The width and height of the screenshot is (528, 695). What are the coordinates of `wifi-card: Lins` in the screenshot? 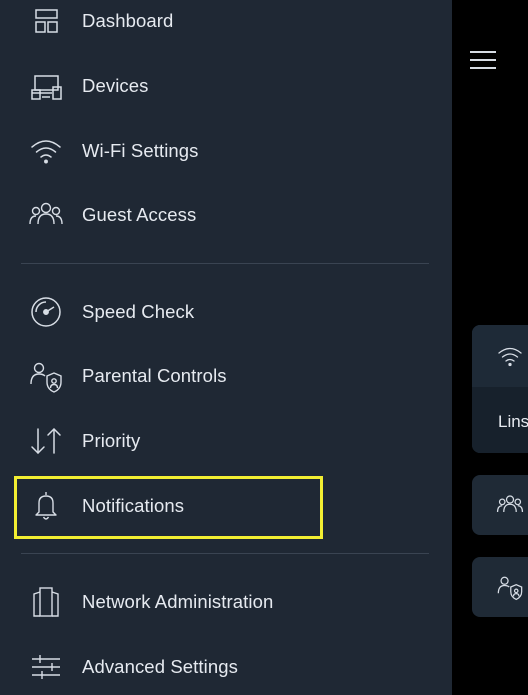 It's located at (500, 389).